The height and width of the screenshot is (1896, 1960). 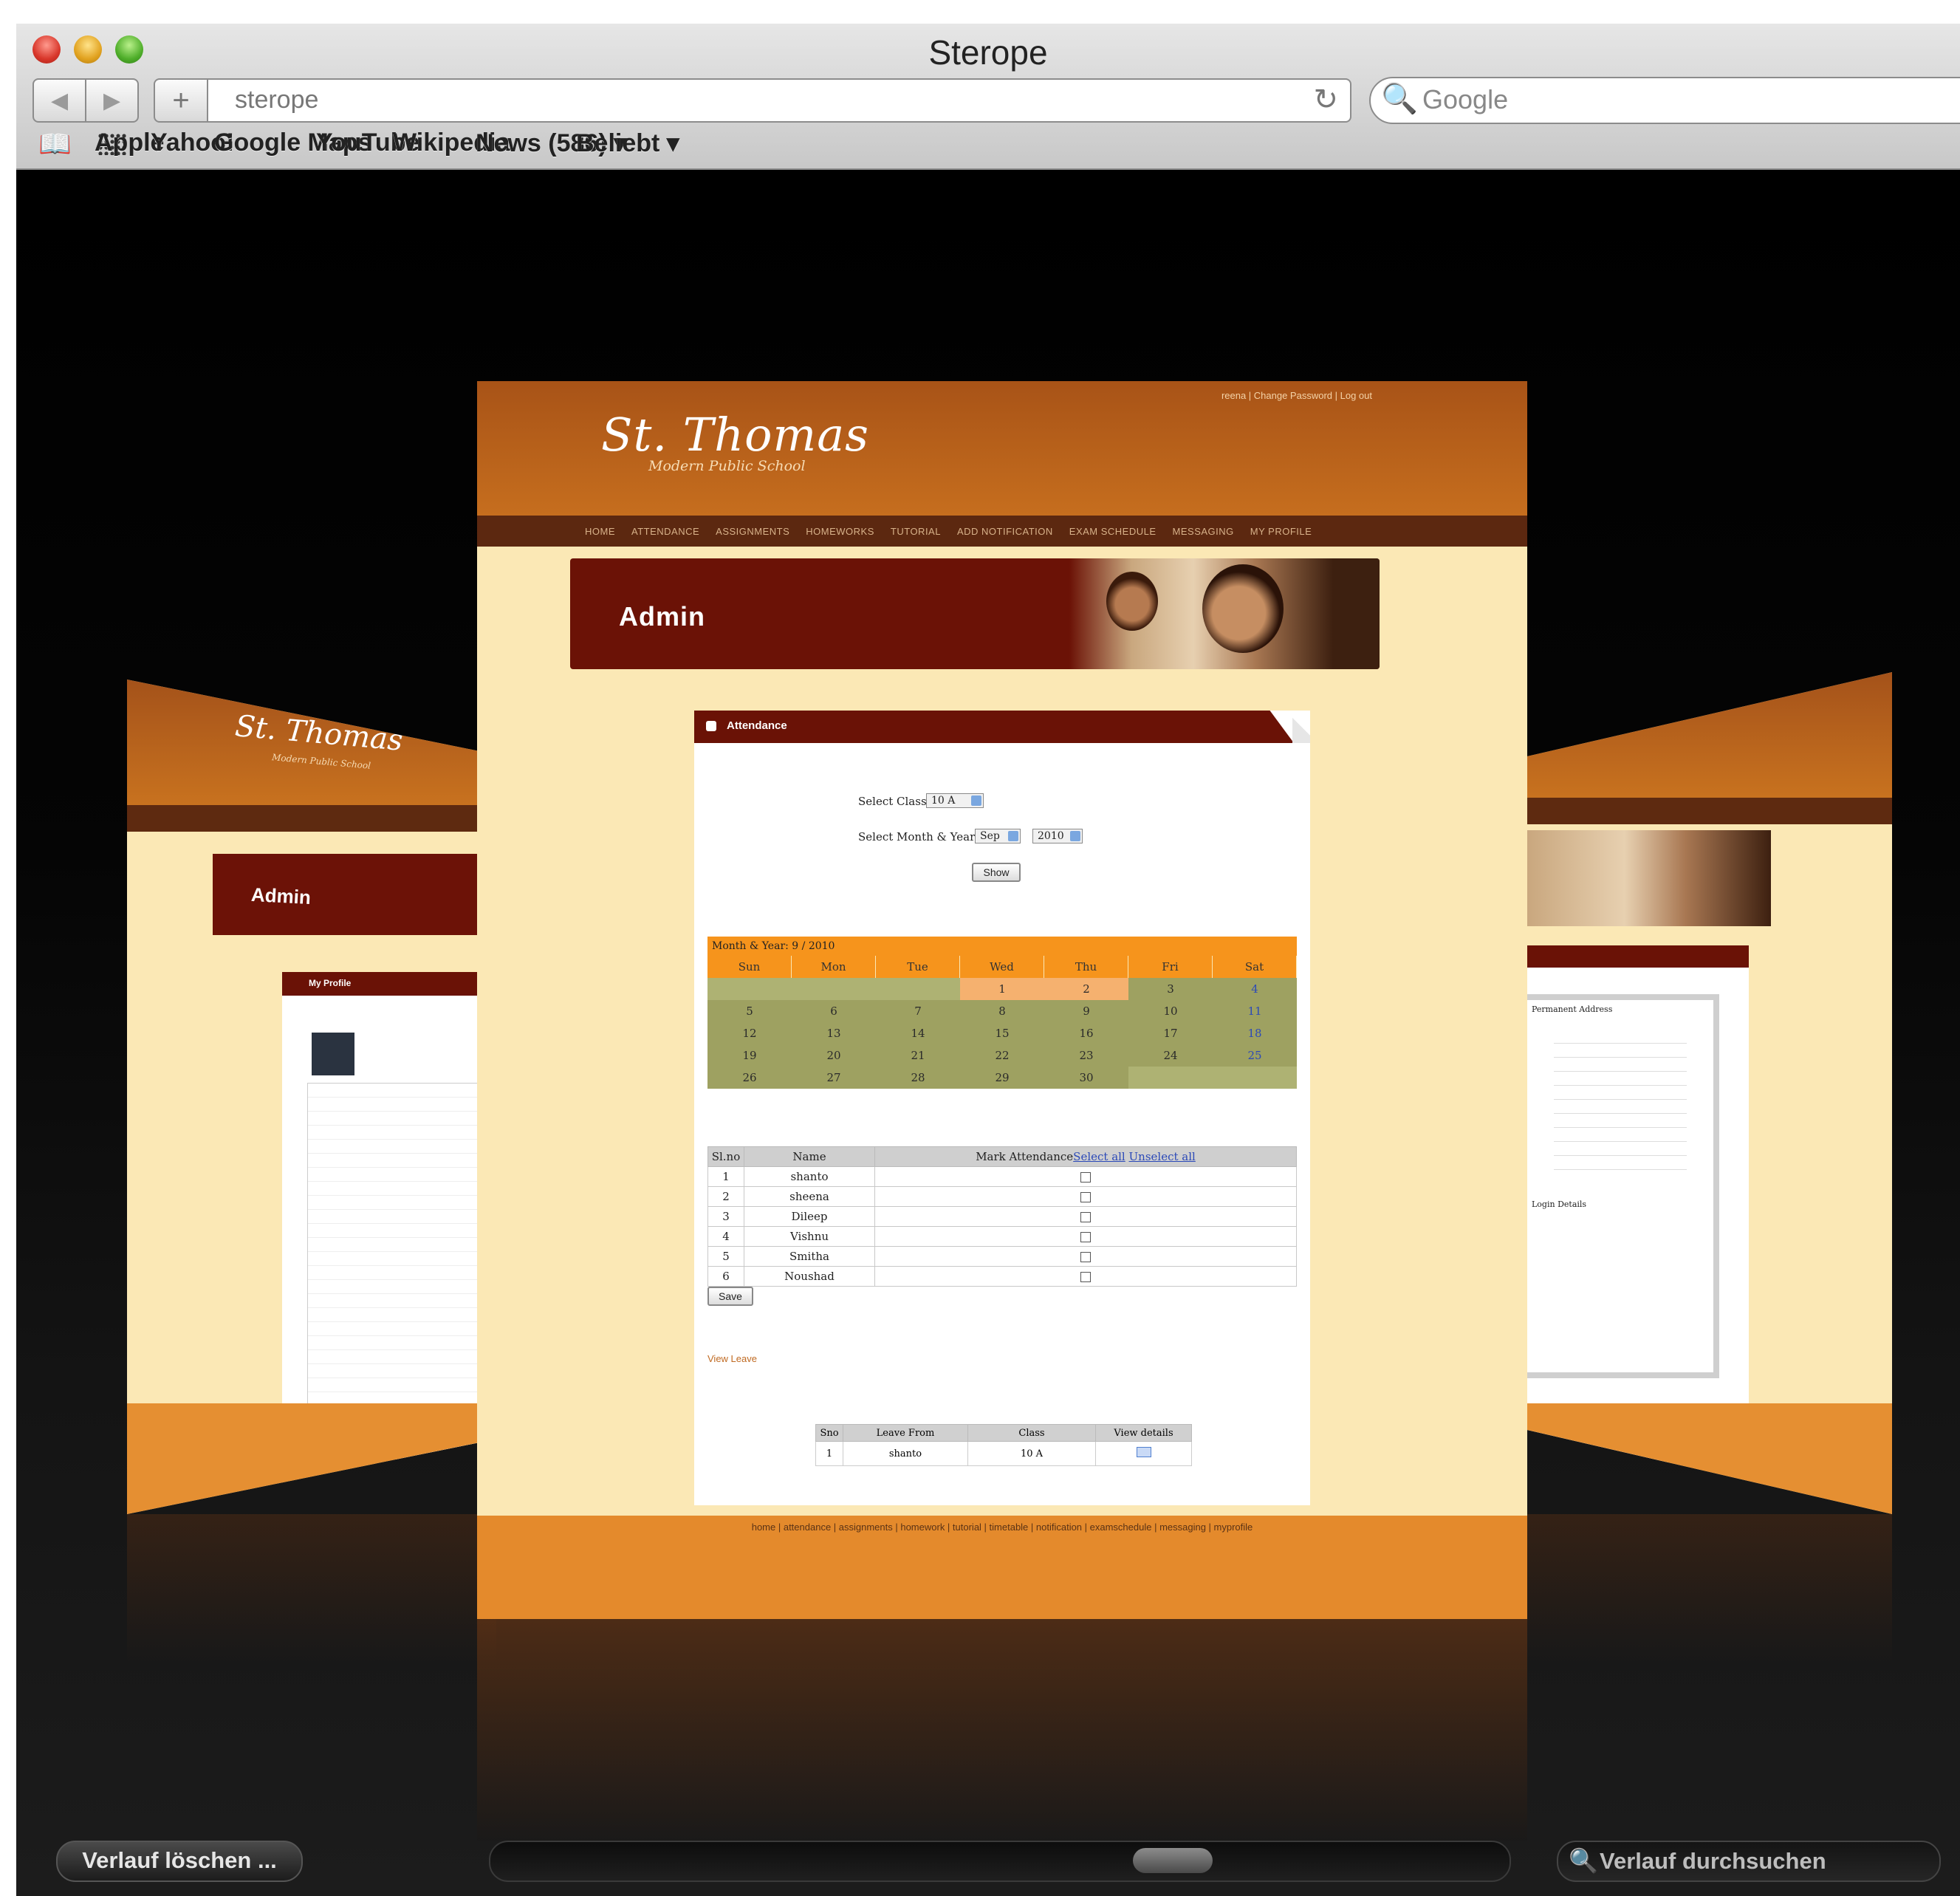 What do you see at coordinates (749, 967) in the screenshot?
I see `calendar-day-header: Sun` at bounding box center [749, 967].